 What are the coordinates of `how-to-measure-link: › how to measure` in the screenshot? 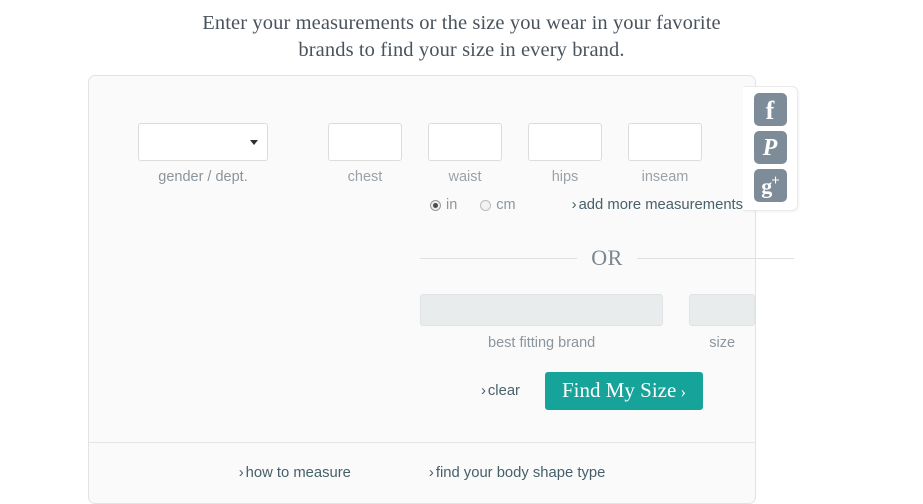 It's located at (295, 473).